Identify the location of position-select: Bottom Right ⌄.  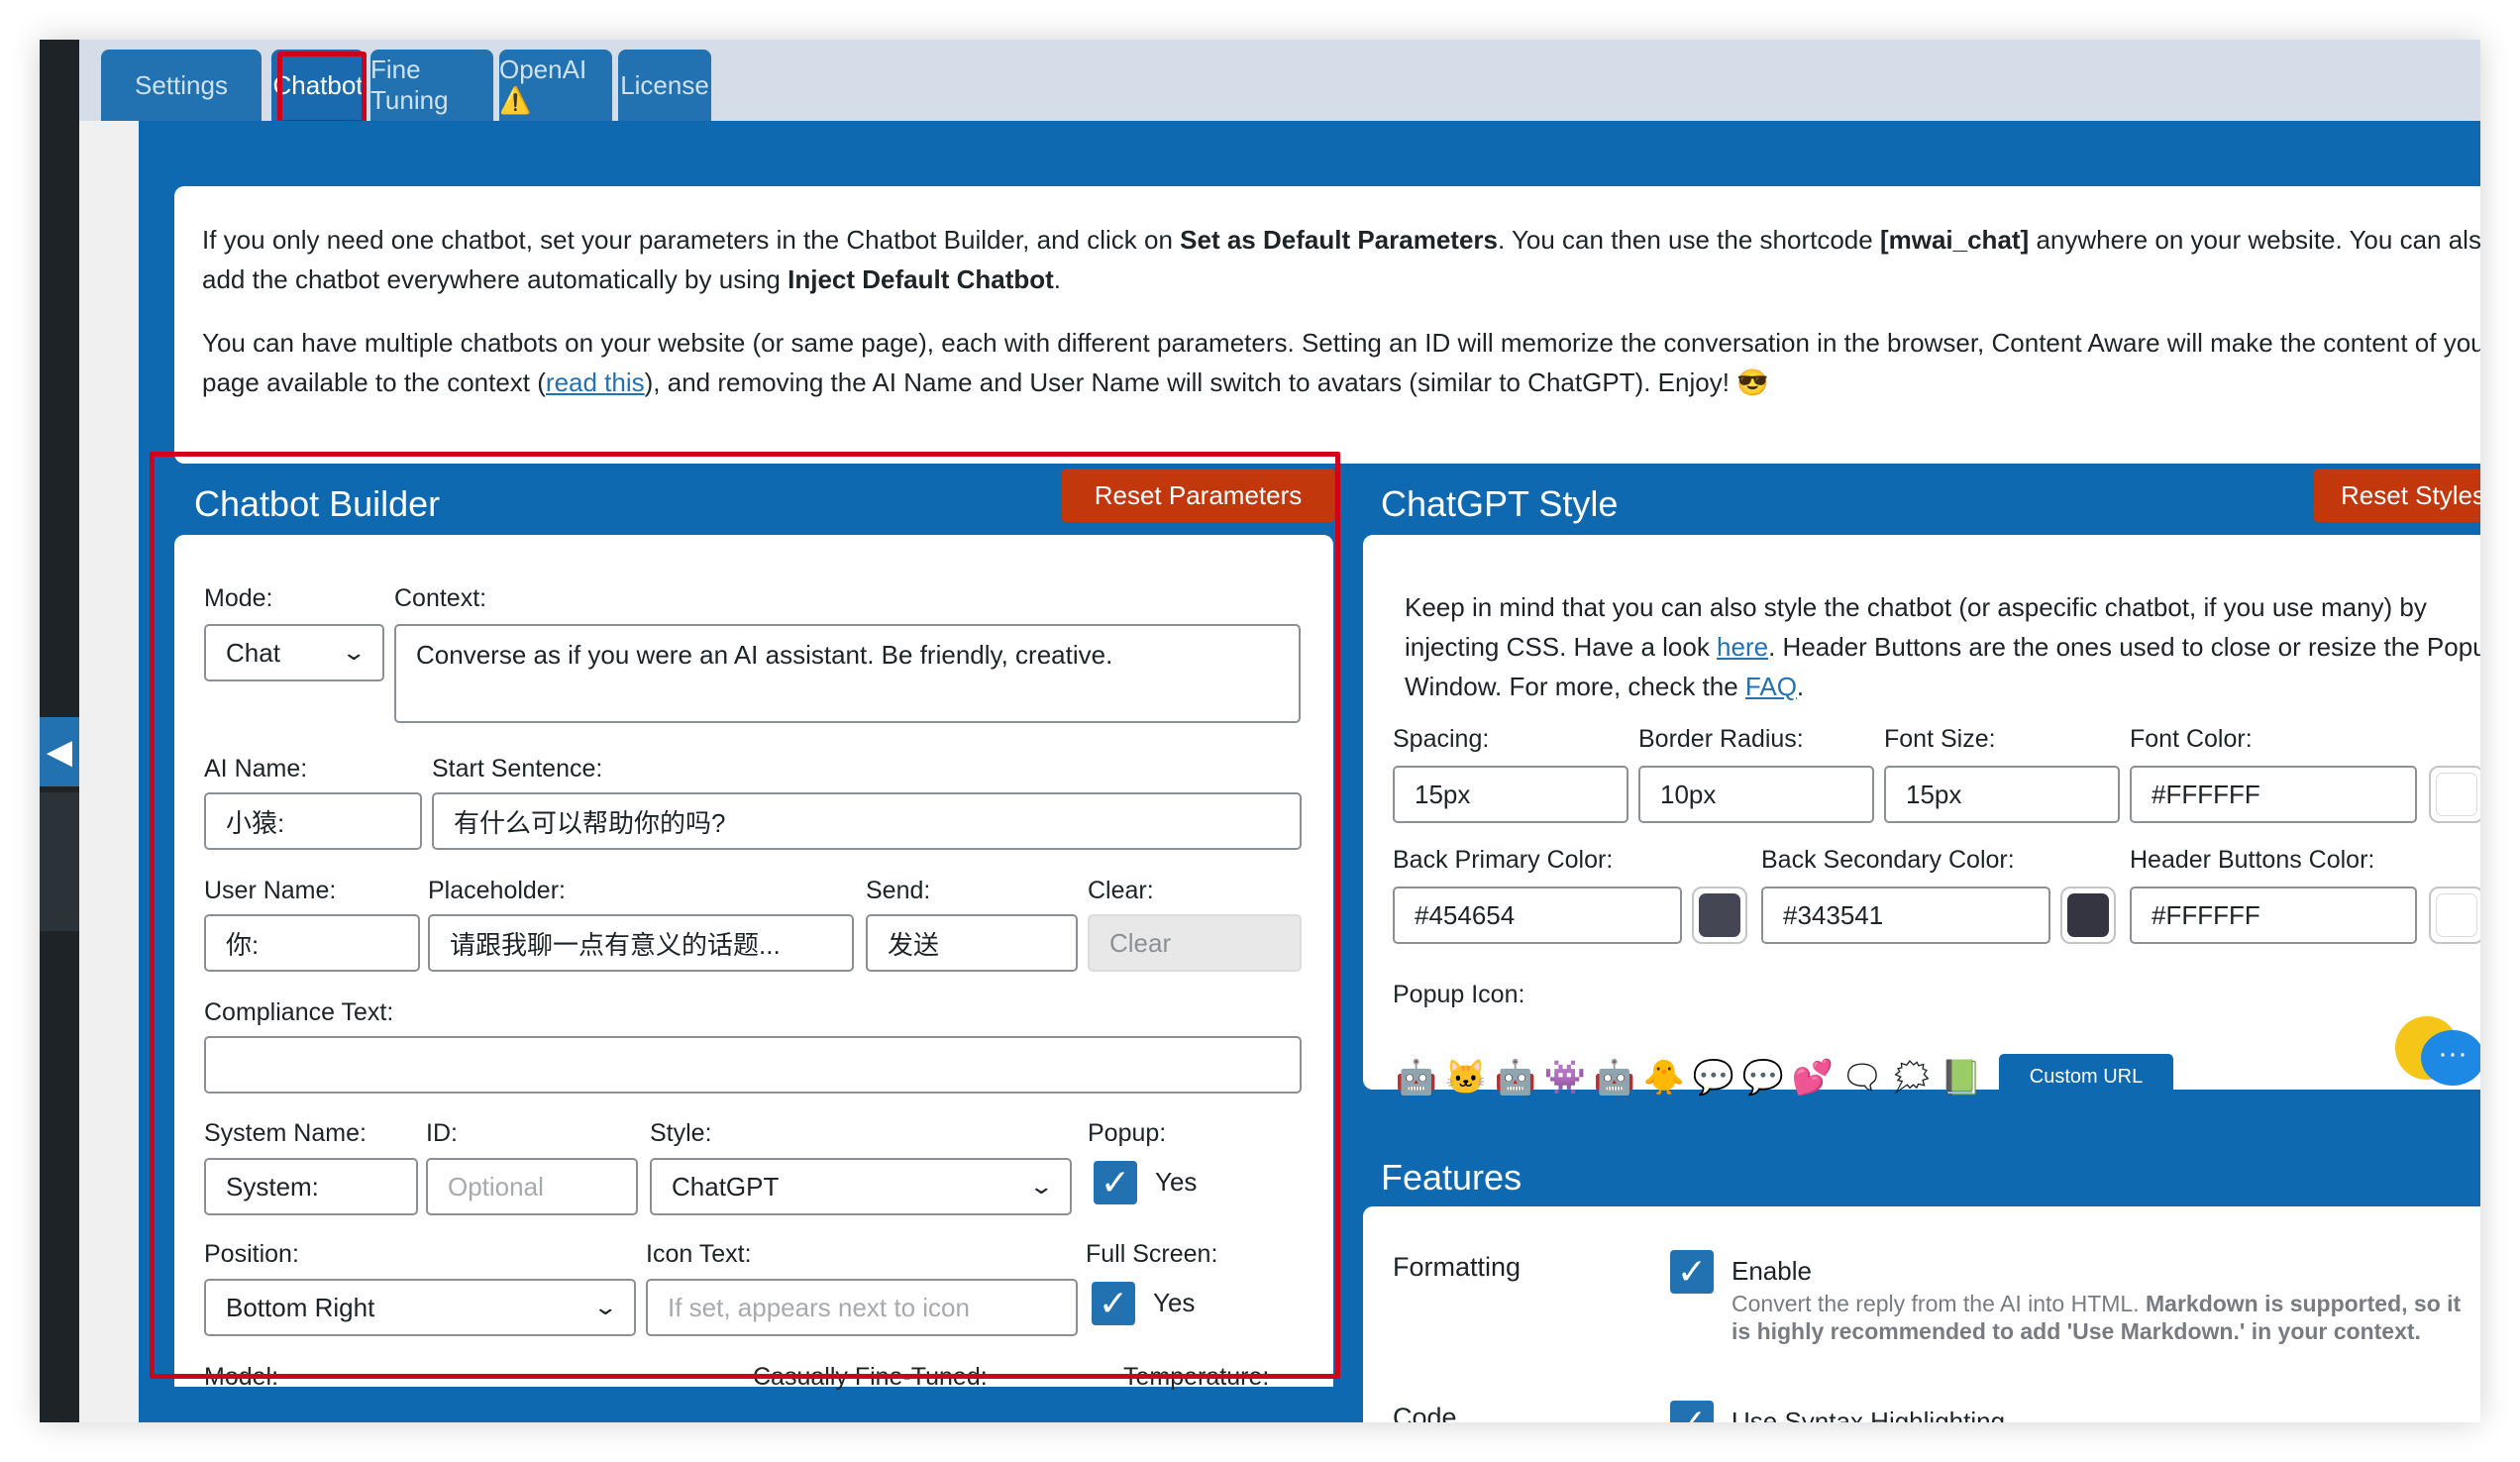
(420, 1308).